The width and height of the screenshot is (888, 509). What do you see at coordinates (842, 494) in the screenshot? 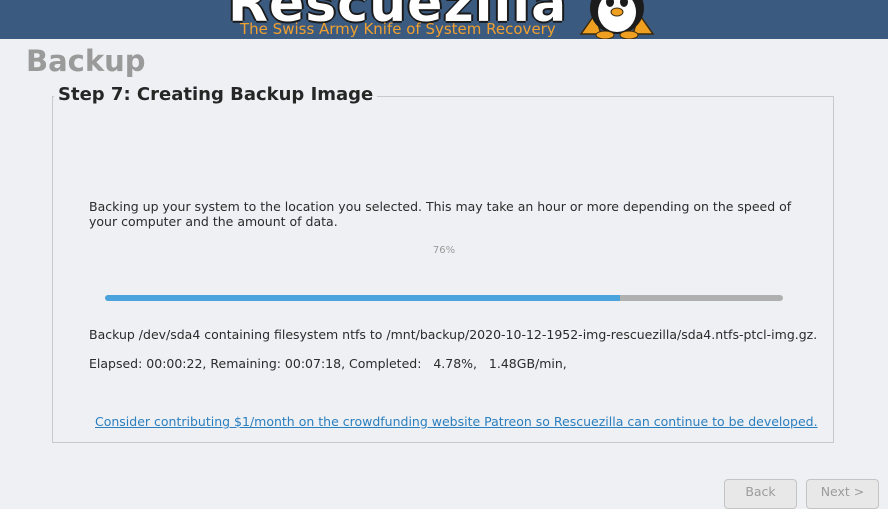
I see `next-button: Next >` at bounding box center [842, 494].